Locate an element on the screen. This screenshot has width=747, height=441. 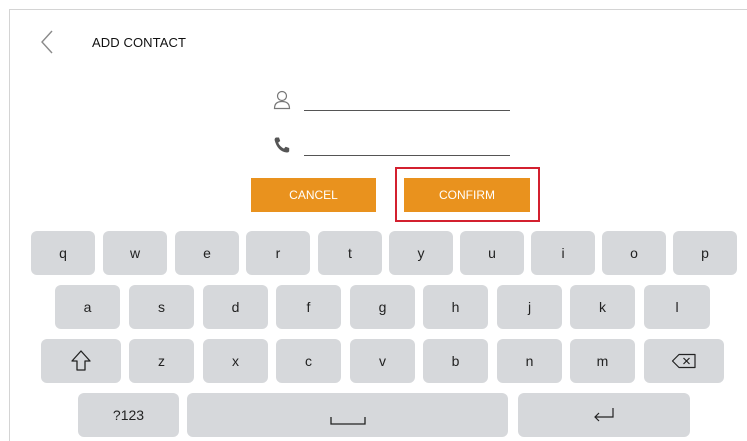
key-w: w is located at coordinates (135, 253).